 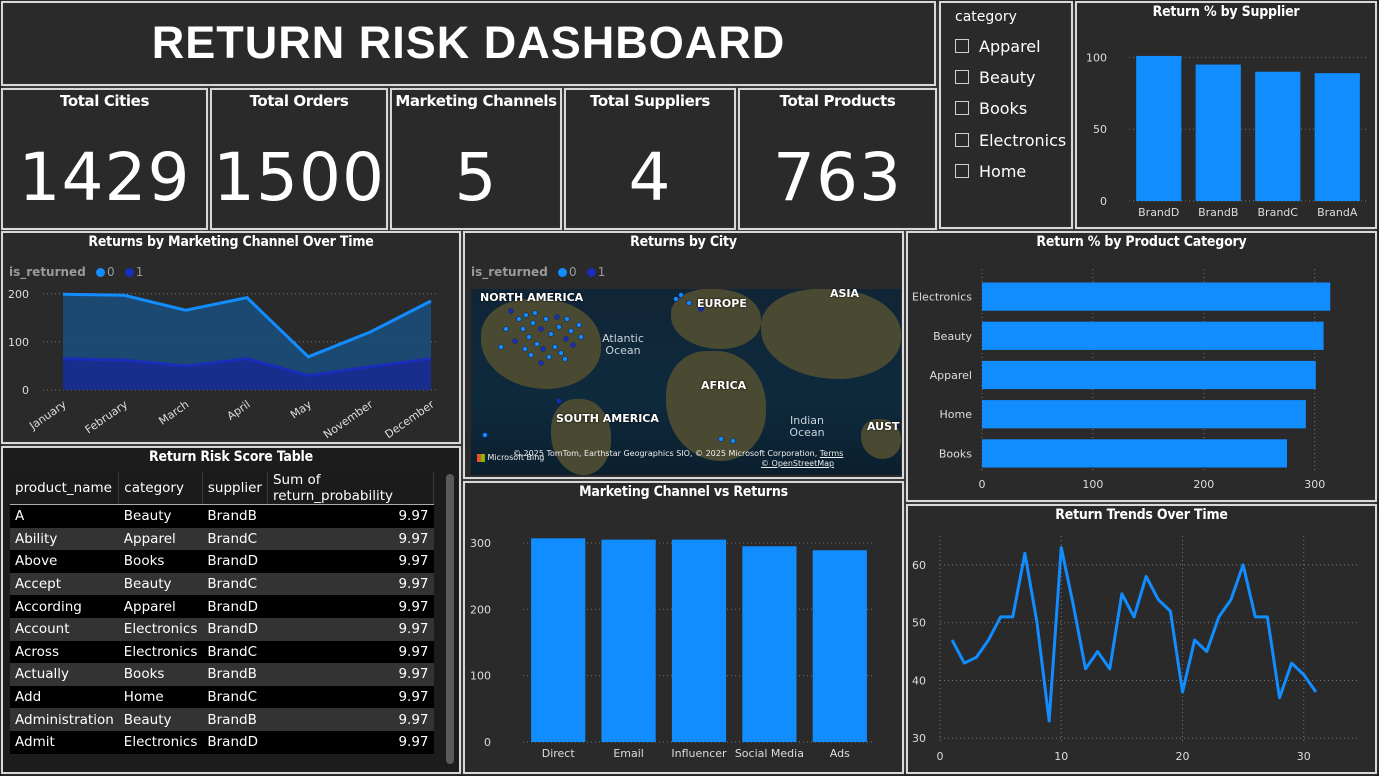 I want to click on table-row: Across Electronics BrandC 9.97, so click(x=222, y=652).